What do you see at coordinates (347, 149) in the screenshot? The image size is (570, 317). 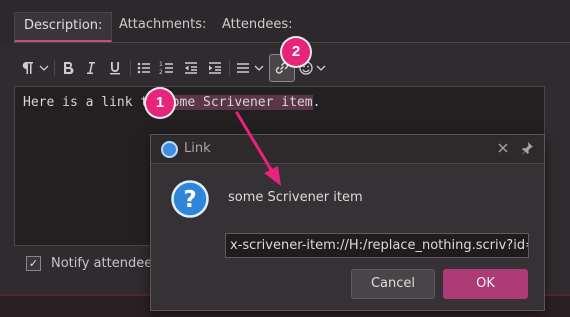 I see `dialog-titlebar: Link` at bounding box center [347, 149].